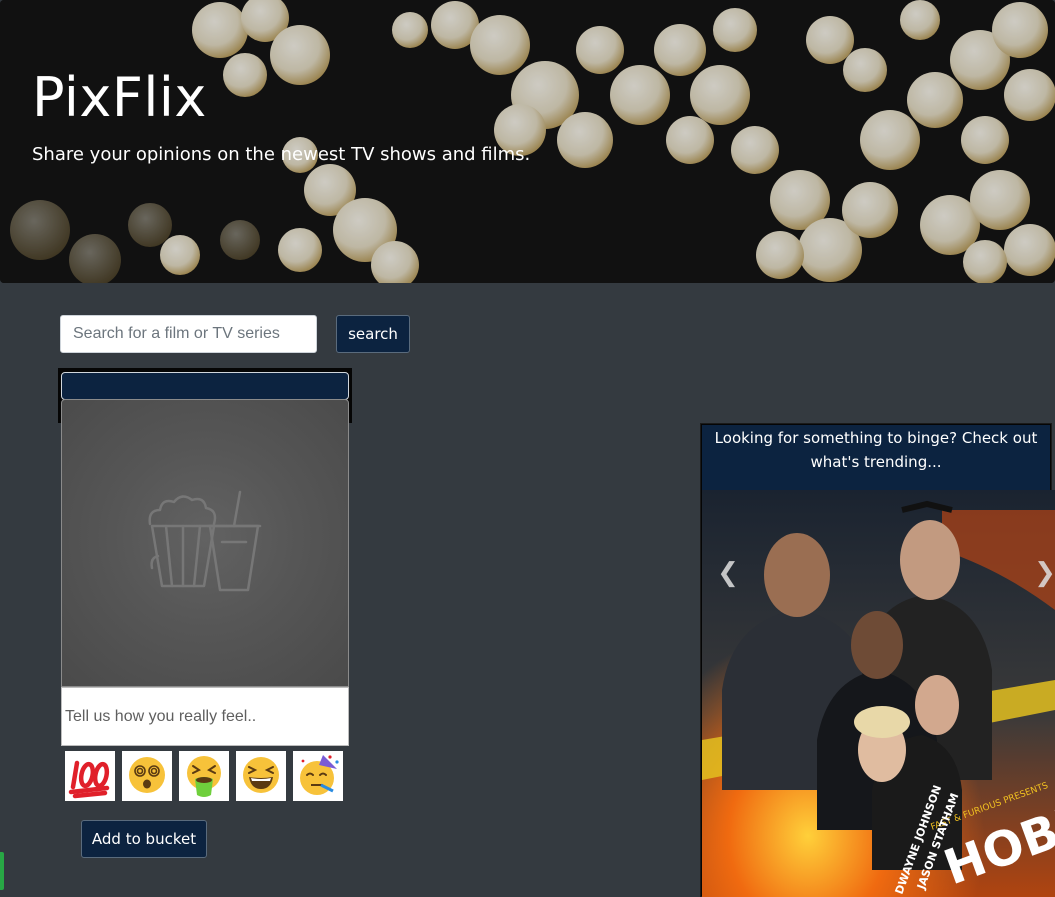  I want to click on reaction-vomit, so click(204, 776).